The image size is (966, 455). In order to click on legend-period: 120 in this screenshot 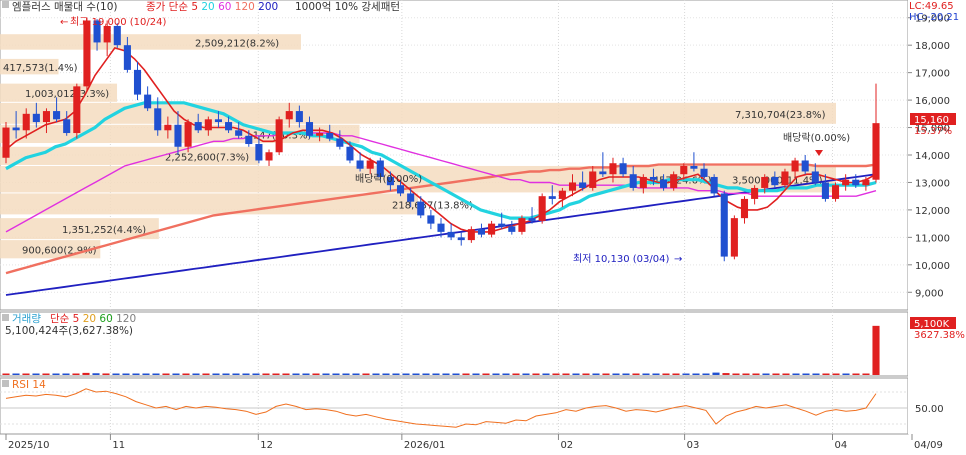, I will do `click(246, 7)`.